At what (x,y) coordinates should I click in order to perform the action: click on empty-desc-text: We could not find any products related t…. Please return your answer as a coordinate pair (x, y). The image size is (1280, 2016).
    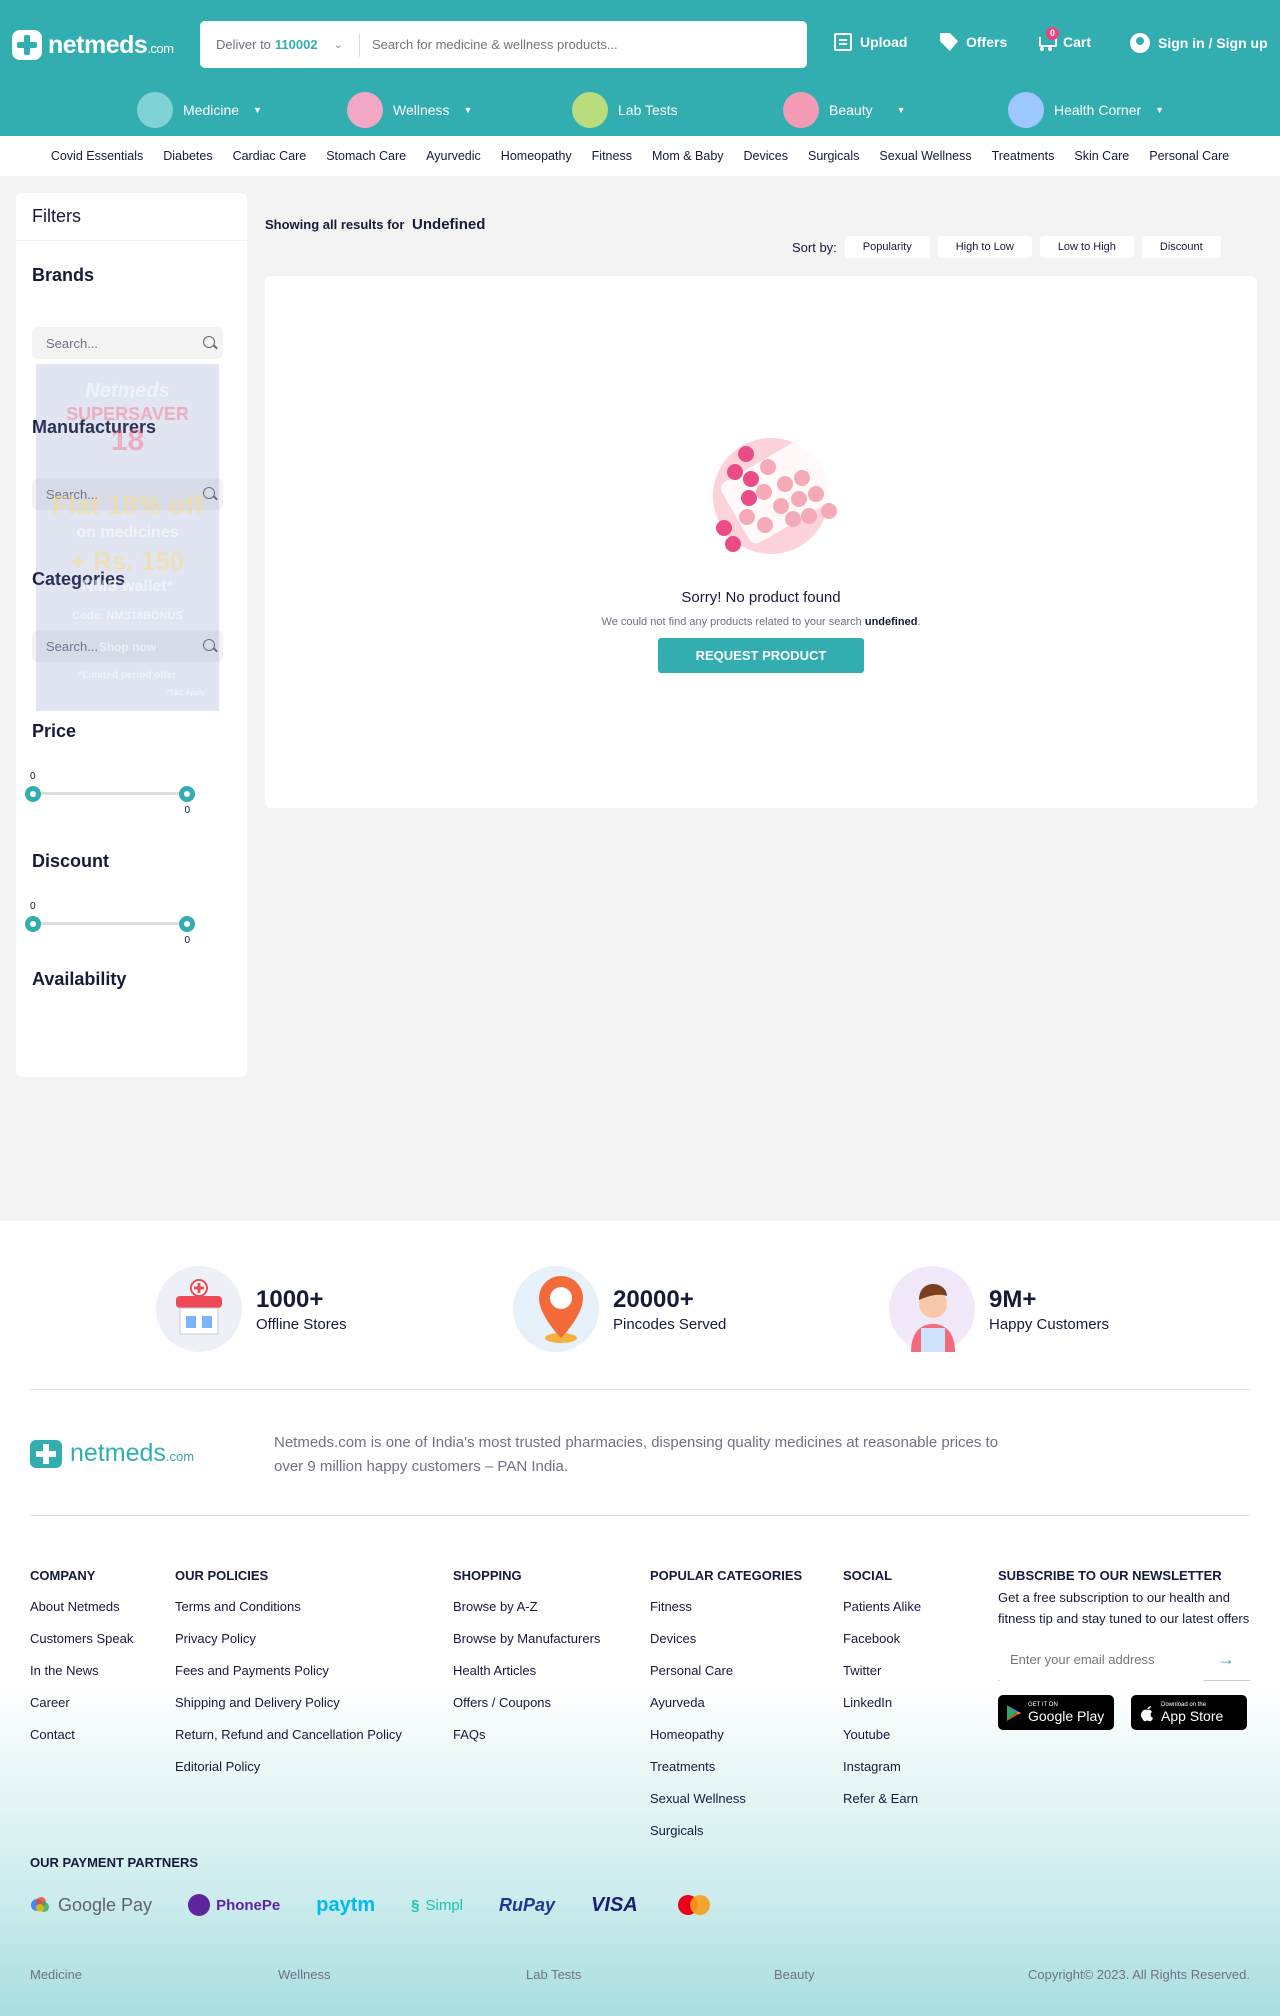
    Looking at the image, I should click on (731, 622).